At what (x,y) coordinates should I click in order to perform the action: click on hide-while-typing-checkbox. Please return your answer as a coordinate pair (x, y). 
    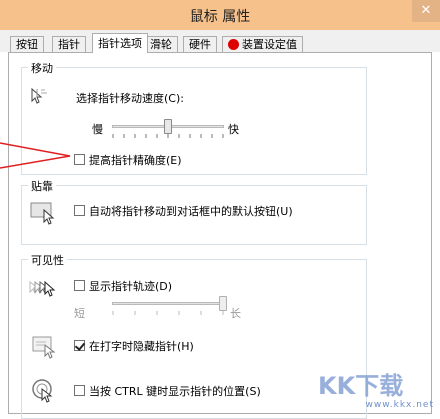
    Looking at the image, I should click on (79, 345).